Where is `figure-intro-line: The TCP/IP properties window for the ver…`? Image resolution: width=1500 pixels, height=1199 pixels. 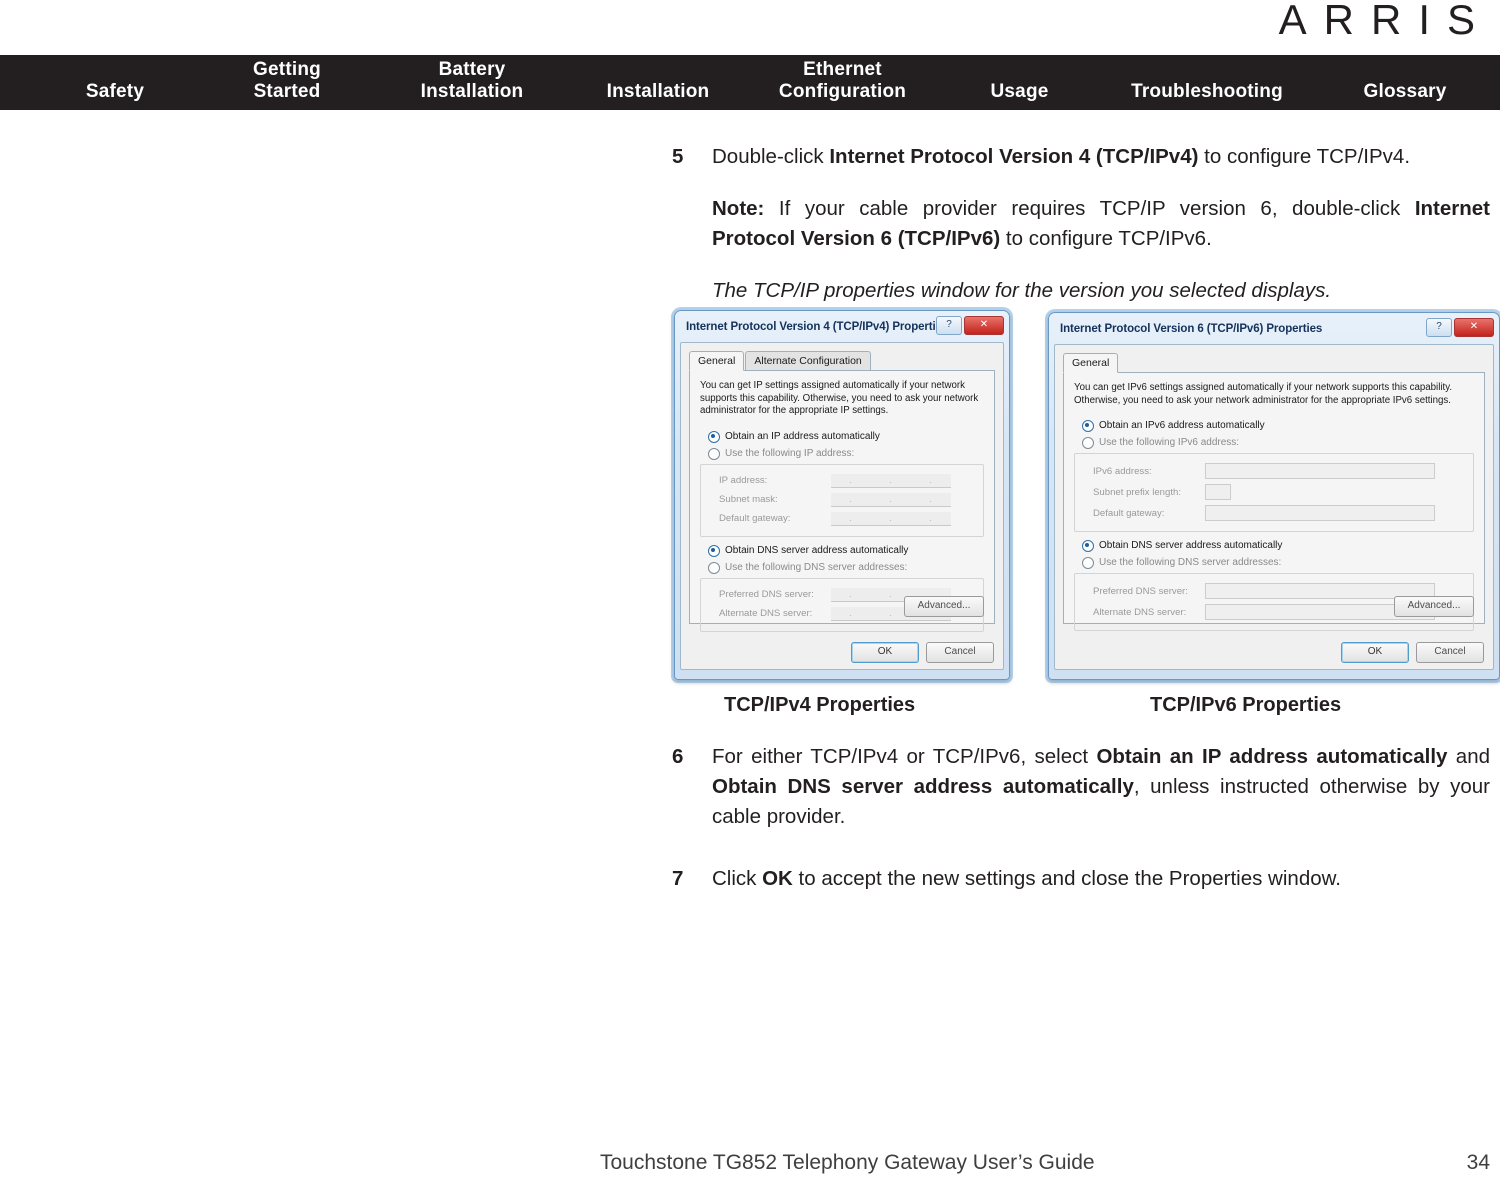
figure-intro-line: The TCP/IP properties window for the ver… is located at coordinates (1022, 290).